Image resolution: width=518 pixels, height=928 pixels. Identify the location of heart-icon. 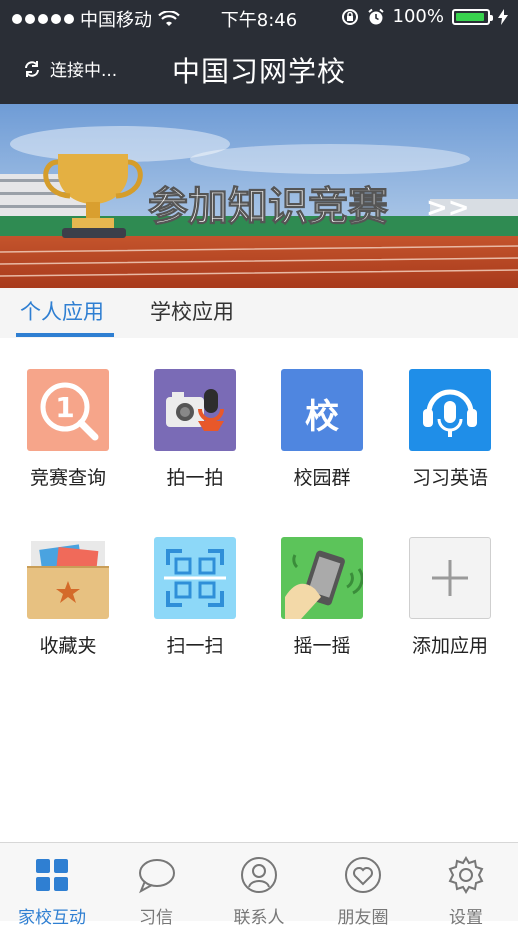
(363, 875).